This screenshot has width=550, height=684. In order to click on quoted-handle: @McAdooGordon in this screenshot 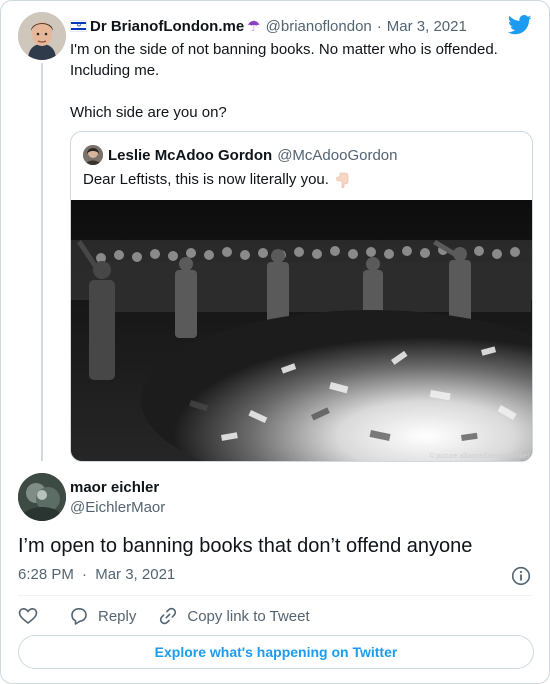, I will do `click(337, 155)`.